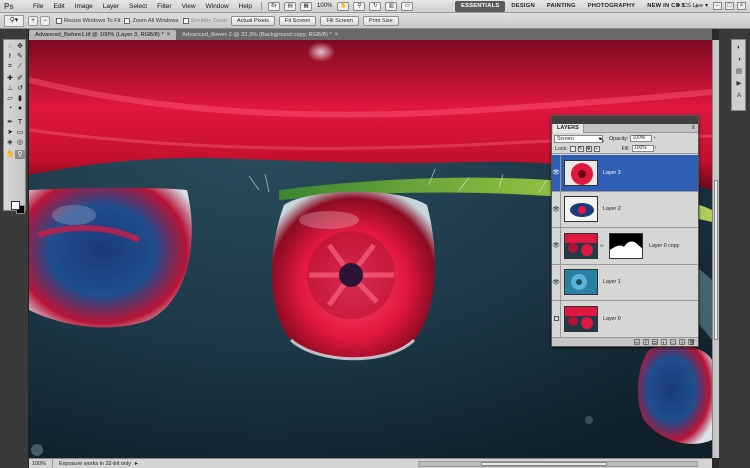 The image size is (750, 468). I want to click on brush-tool-icon: ✐, so click(20, 78).